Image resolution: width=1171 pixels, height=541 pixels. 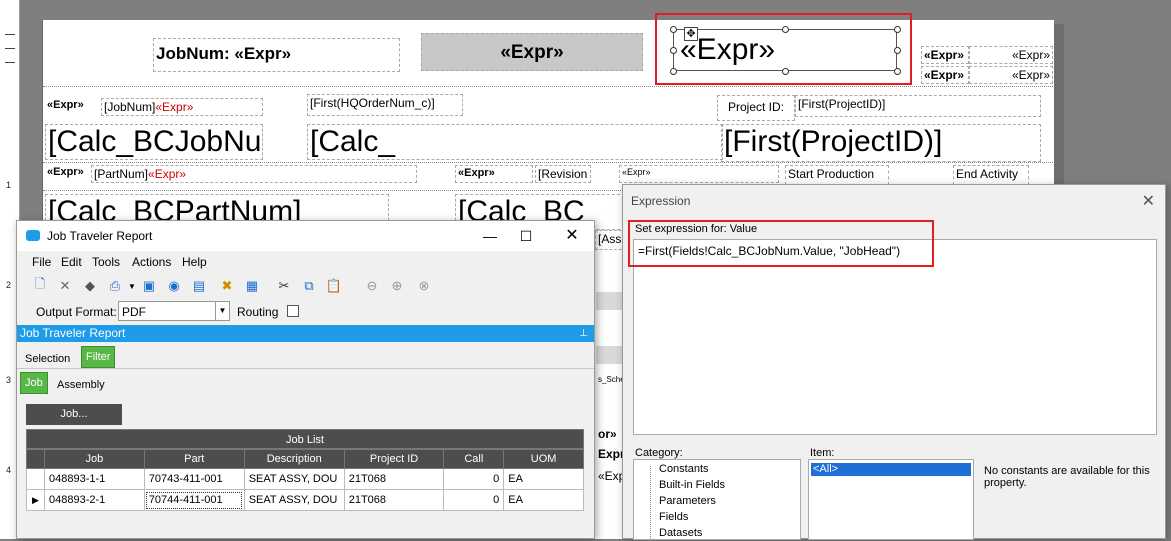 What do you see at coordinates (881, 143) in the screenshot?
I see `calc-project-textbox: [First(ProjectID)]` at bounding box center [881, 143].